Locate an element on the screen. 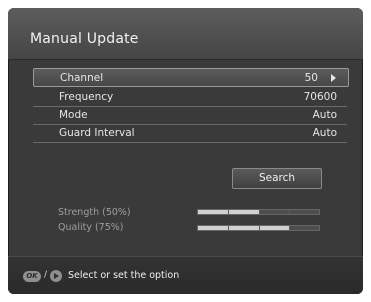  frequency-value: 70600 is located at coordinates (320, 97).